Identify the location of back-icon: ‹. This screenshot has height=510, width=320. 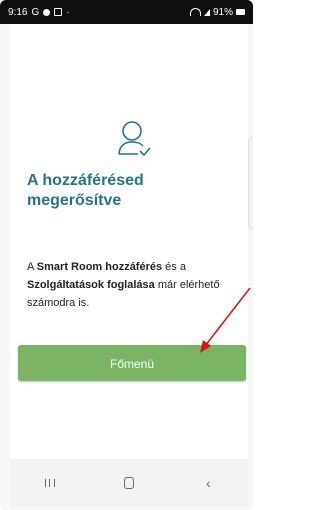
(208, 483).